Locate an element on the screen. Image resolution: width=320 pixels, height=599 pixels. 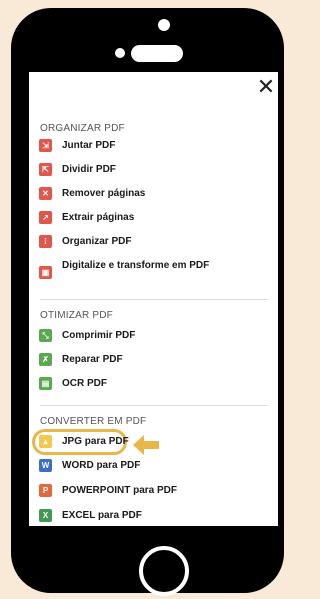
menu-item-powerpoint-para-pdf: P POWERPOINT para PDF is located at coordinates (154, 492).